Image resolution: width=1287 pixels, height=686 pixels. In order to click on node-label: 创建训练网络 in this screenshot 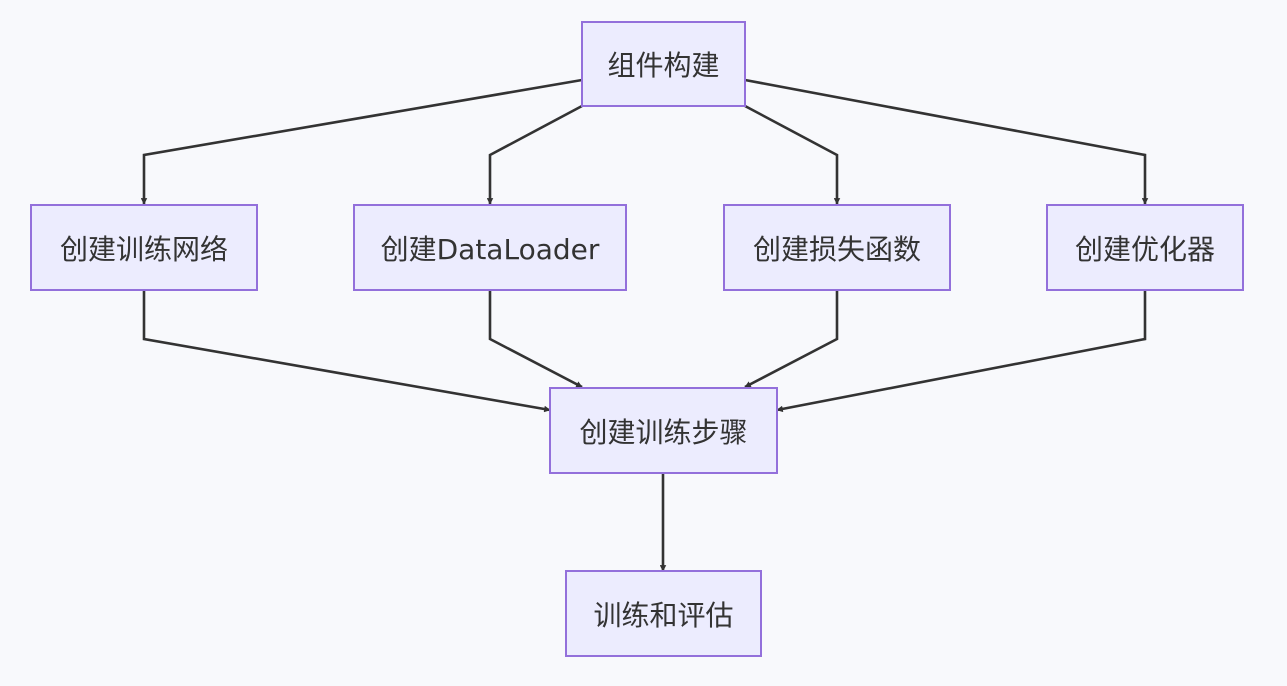, I will do `click(143, 249)`.